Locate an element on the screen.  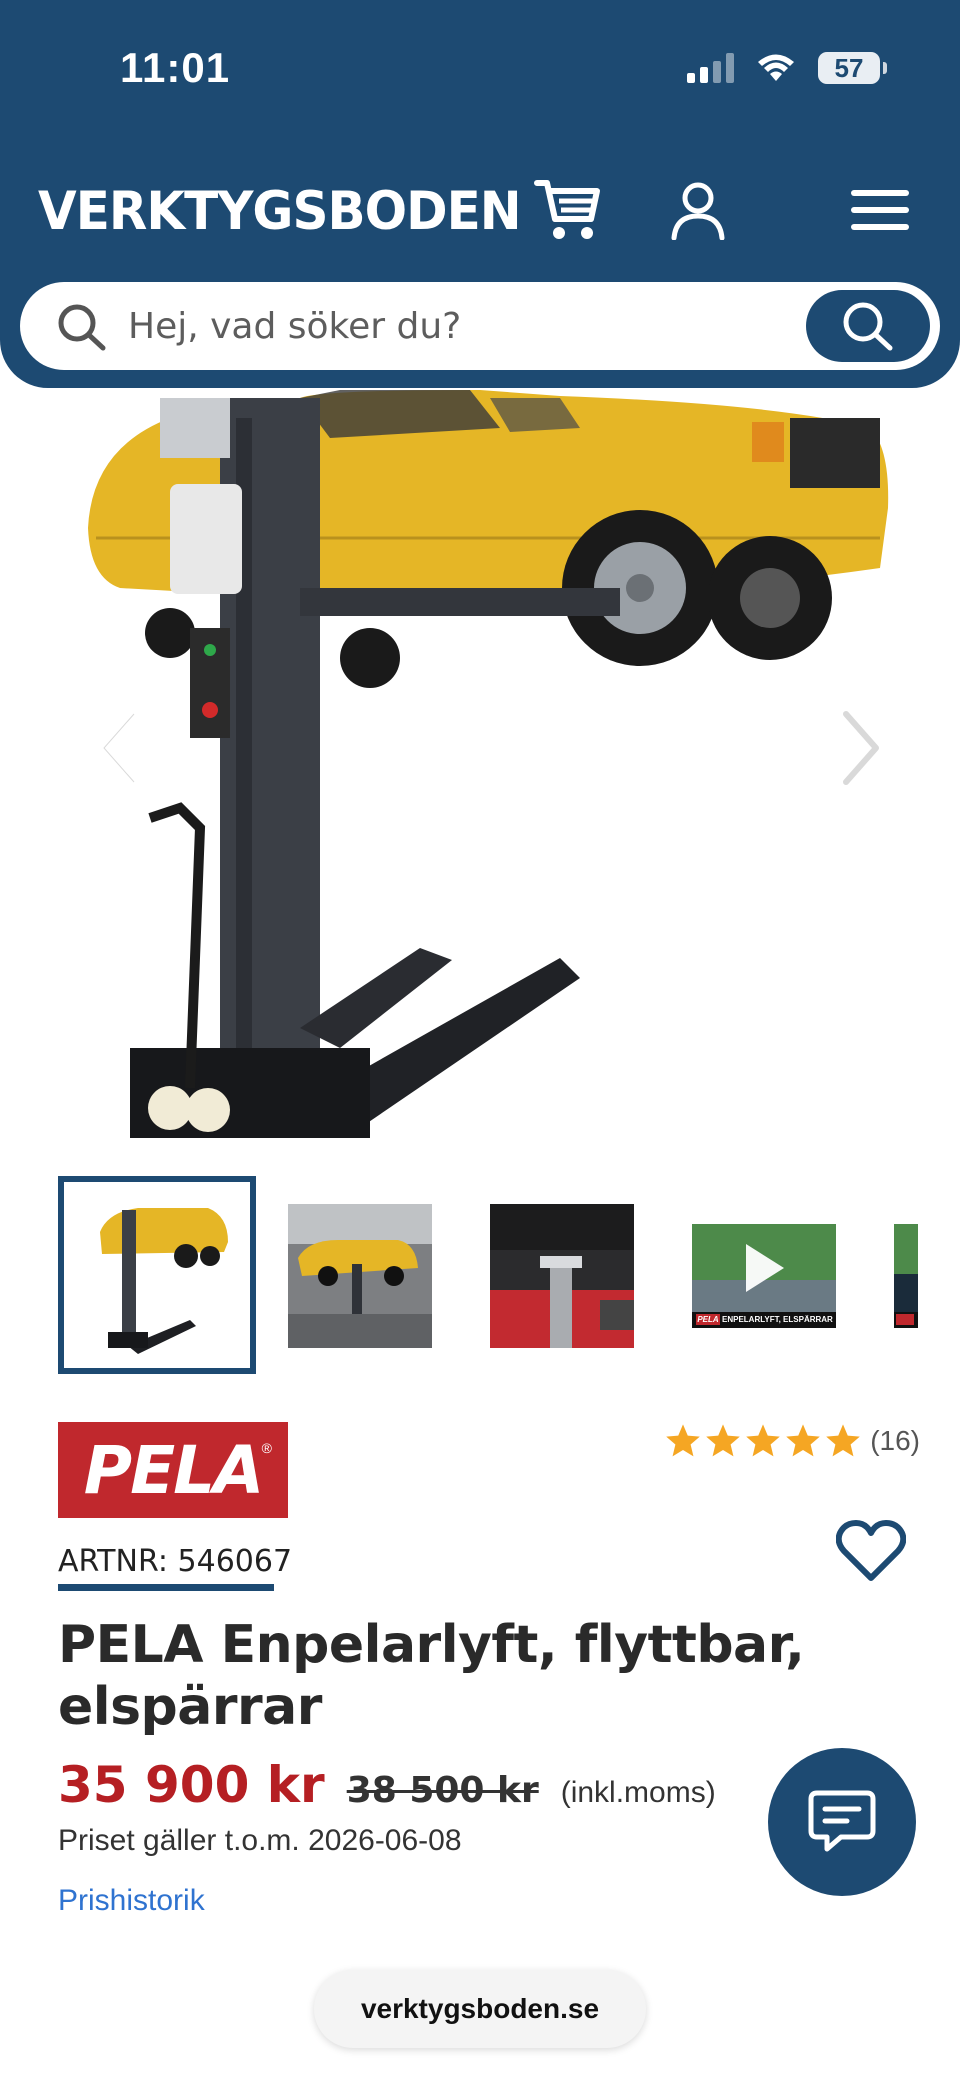
site-logo: VERKTYGSBODEN is located at coordinates (280, 211).